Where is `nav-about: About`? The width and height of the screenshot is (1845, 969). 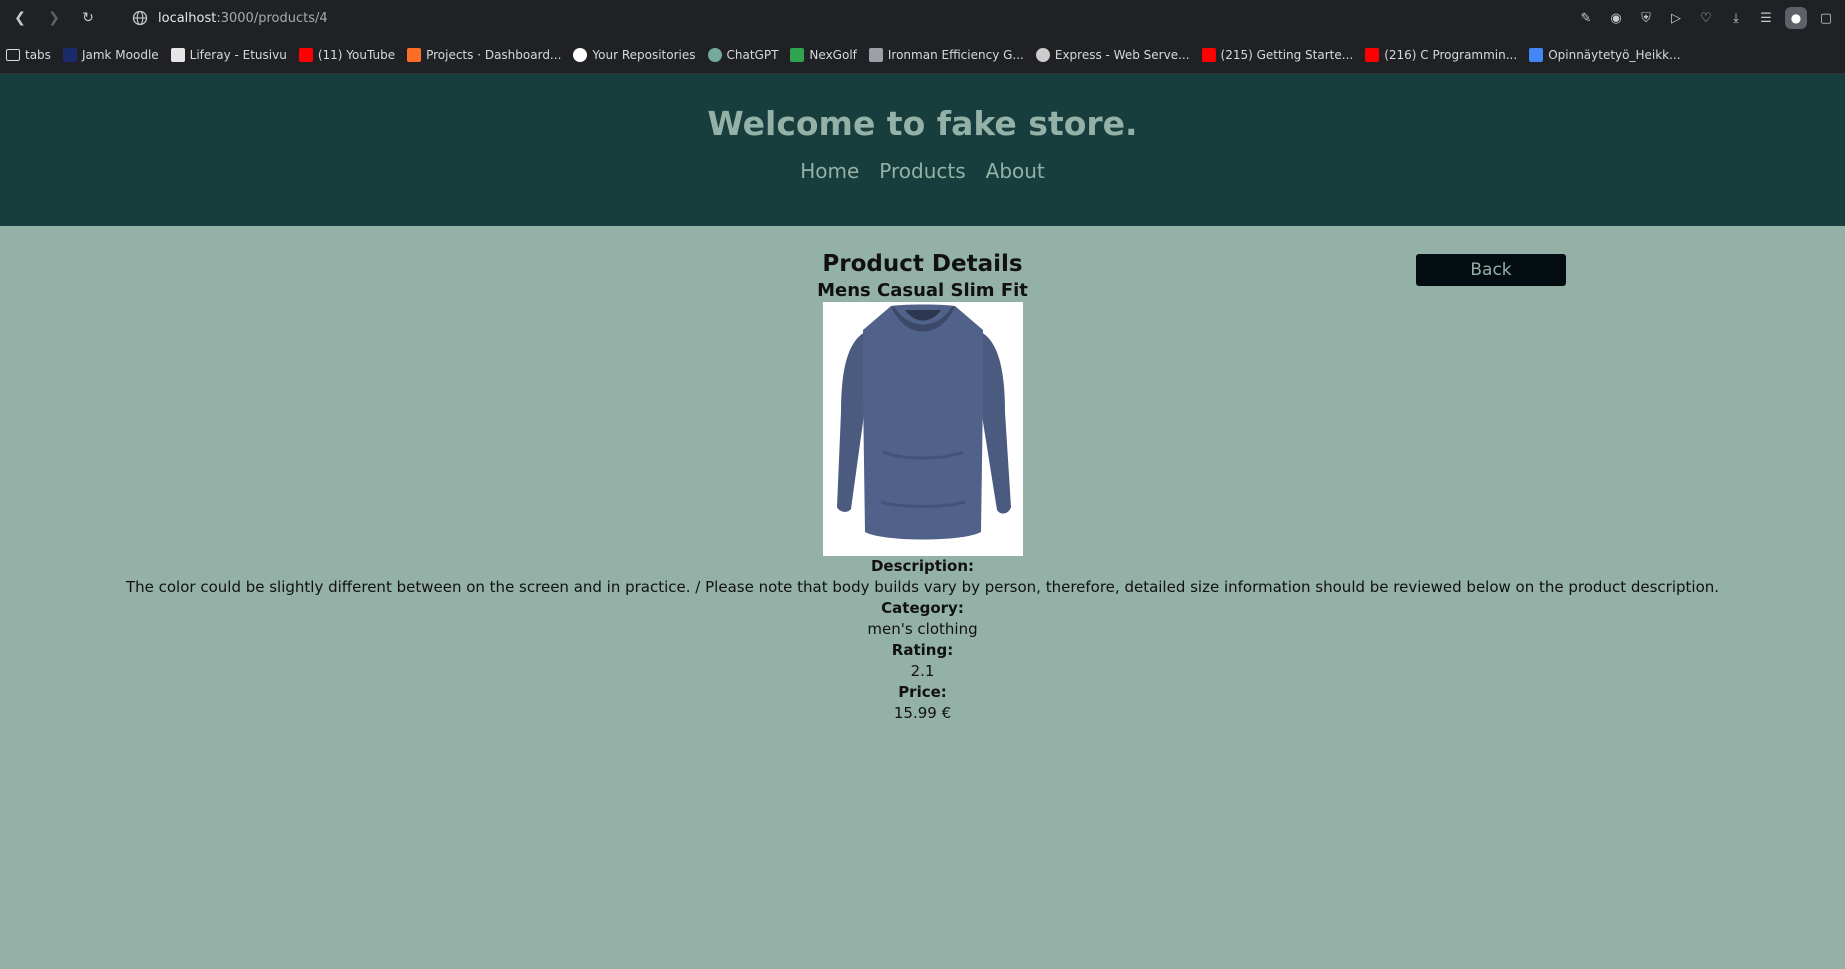 nav-about: About is located at coordinates (1015, 171).